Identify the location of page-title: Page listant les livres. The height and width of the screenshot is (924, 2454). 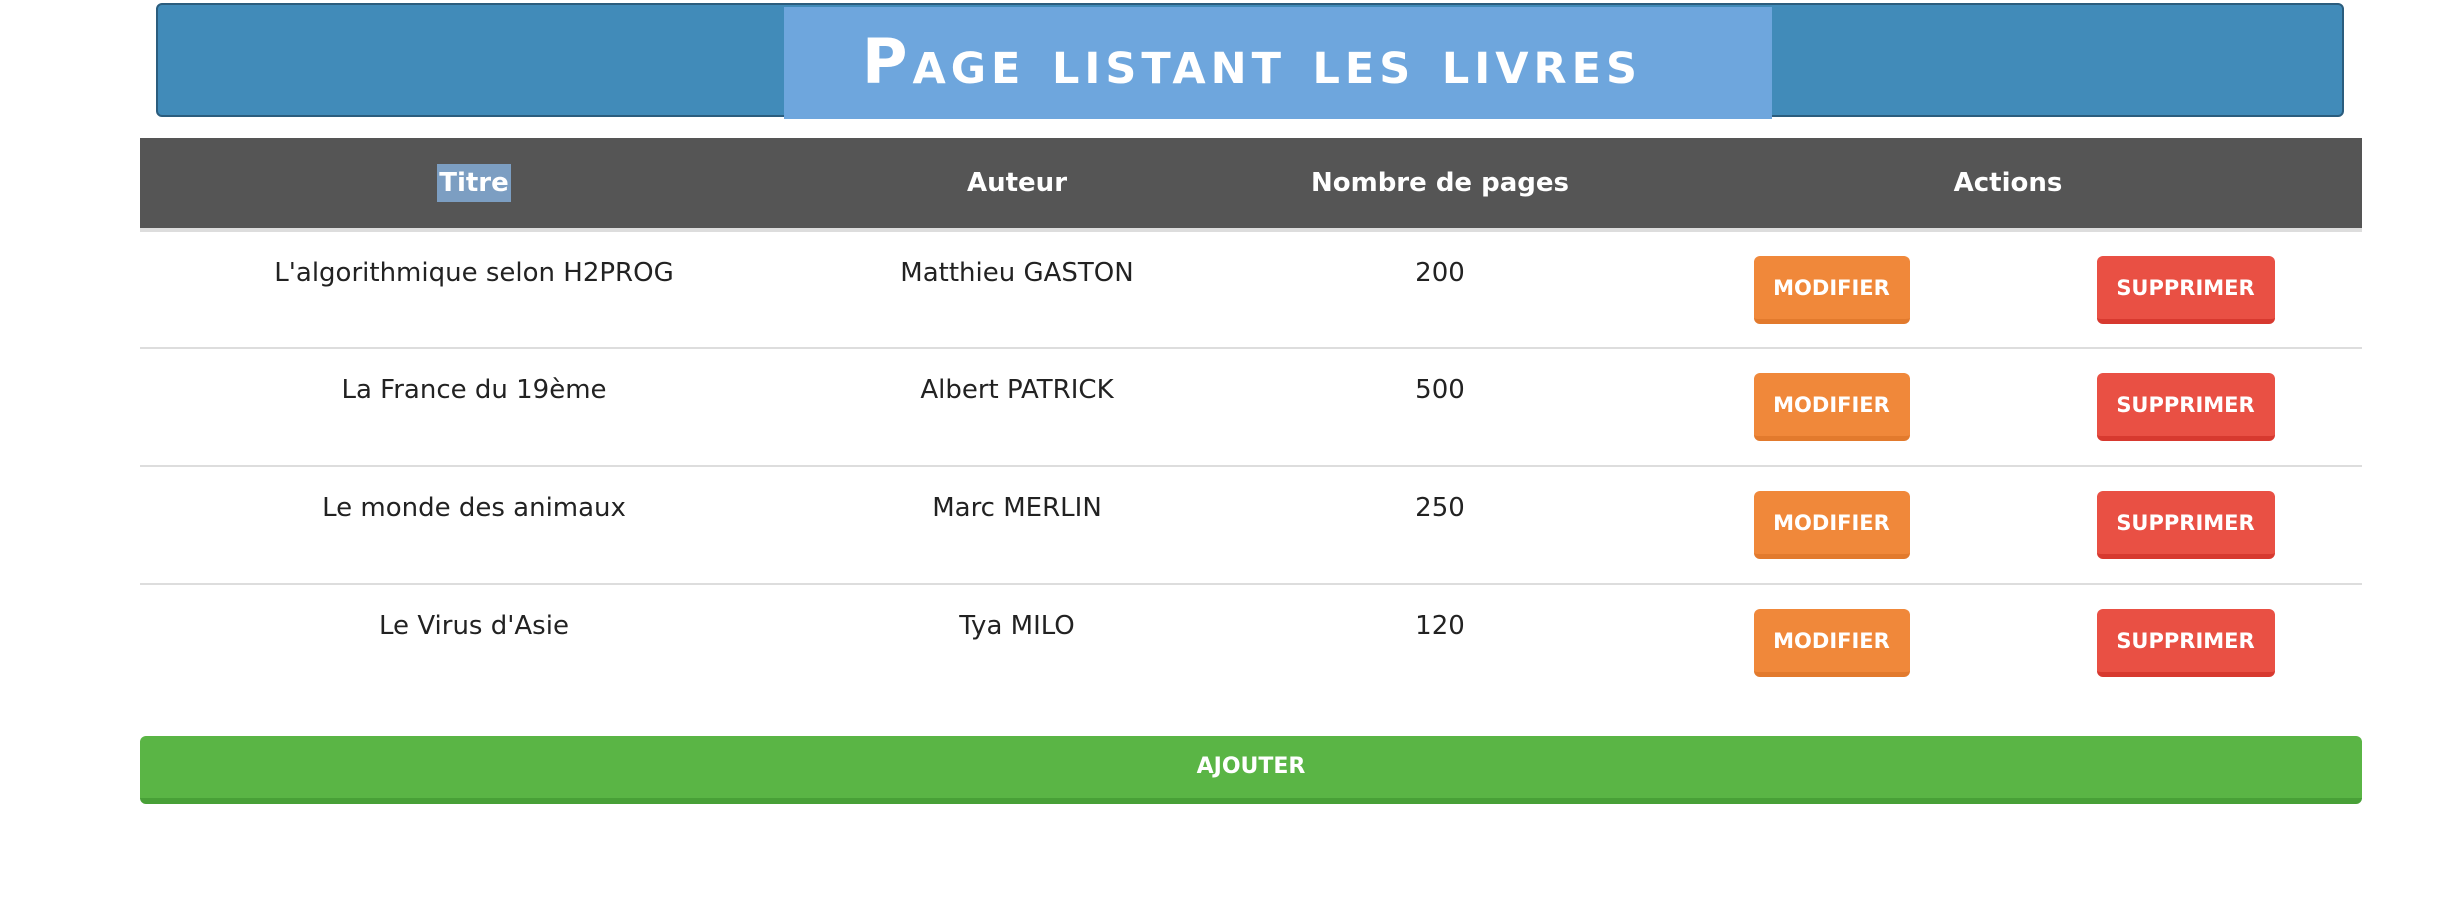
(1252, 61).